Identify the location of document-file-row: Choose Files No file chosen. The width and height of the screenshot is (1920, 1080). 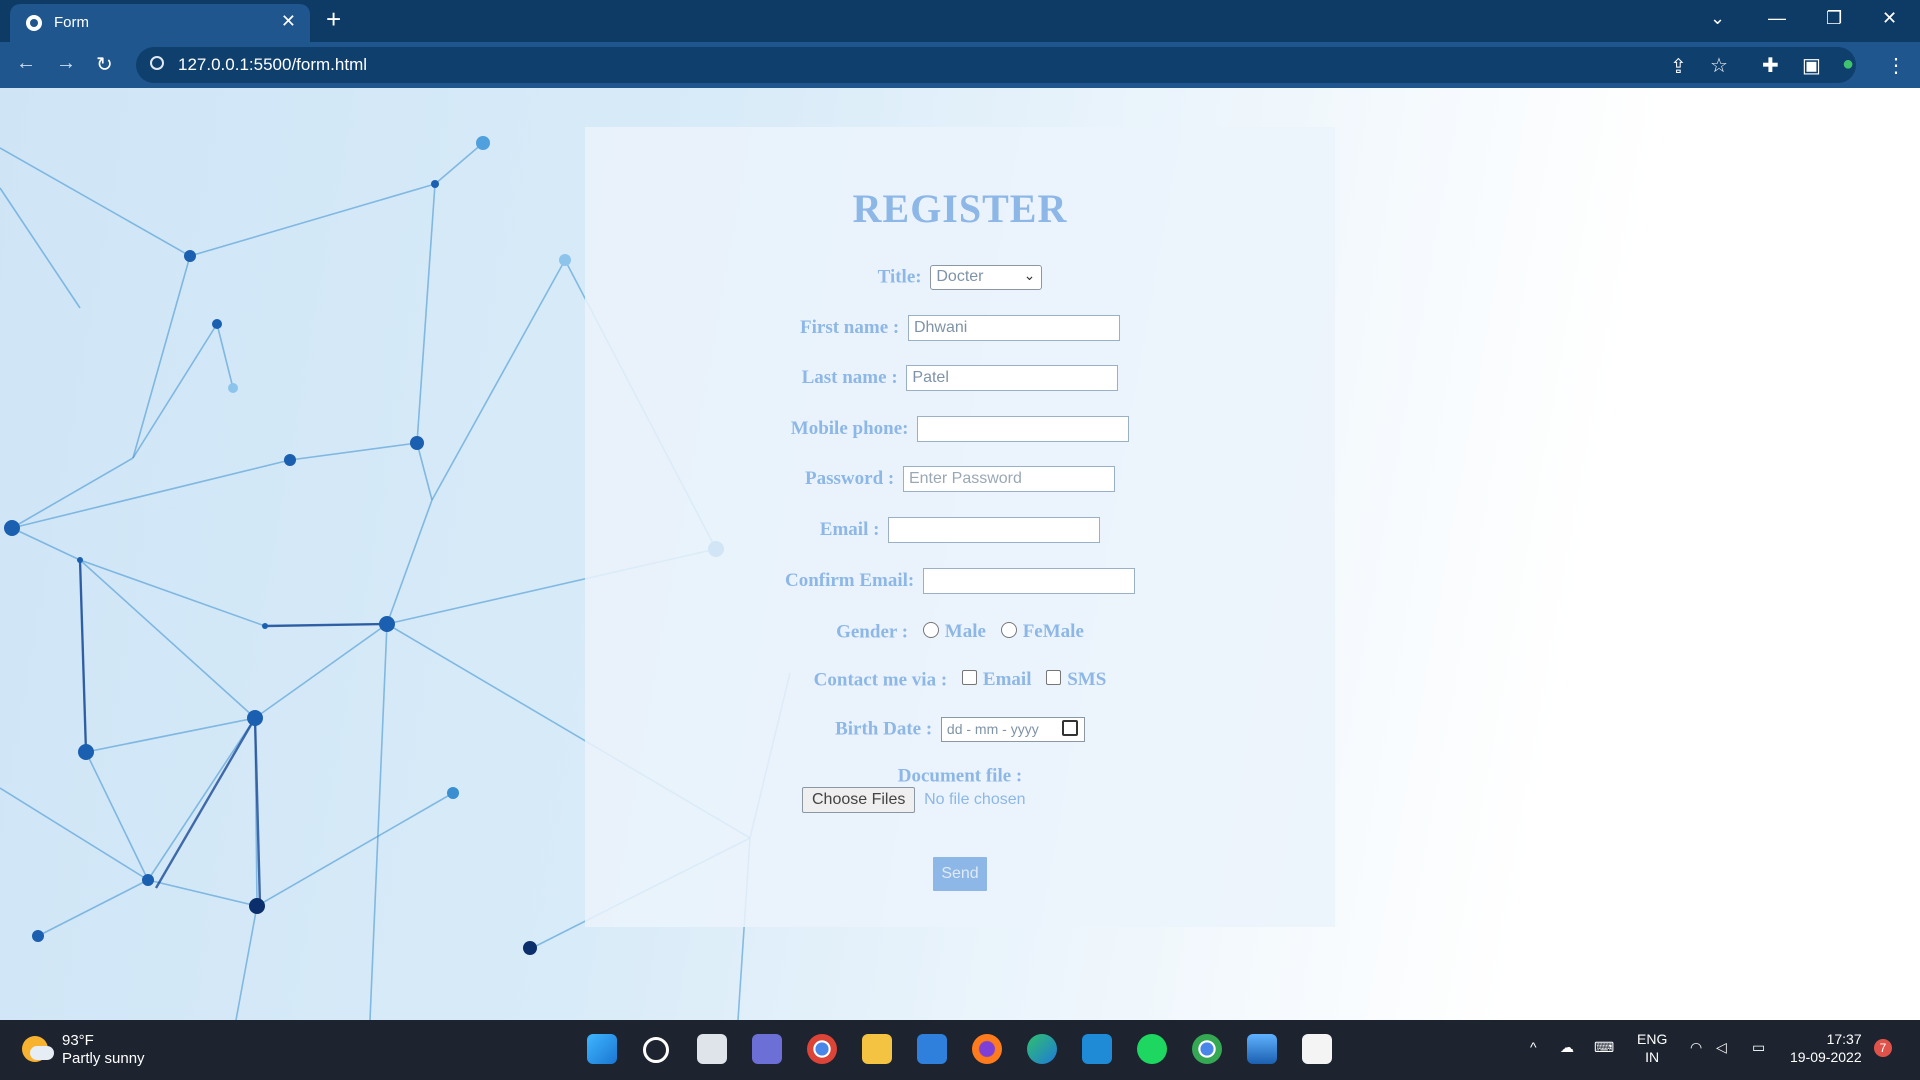
(914, 800).